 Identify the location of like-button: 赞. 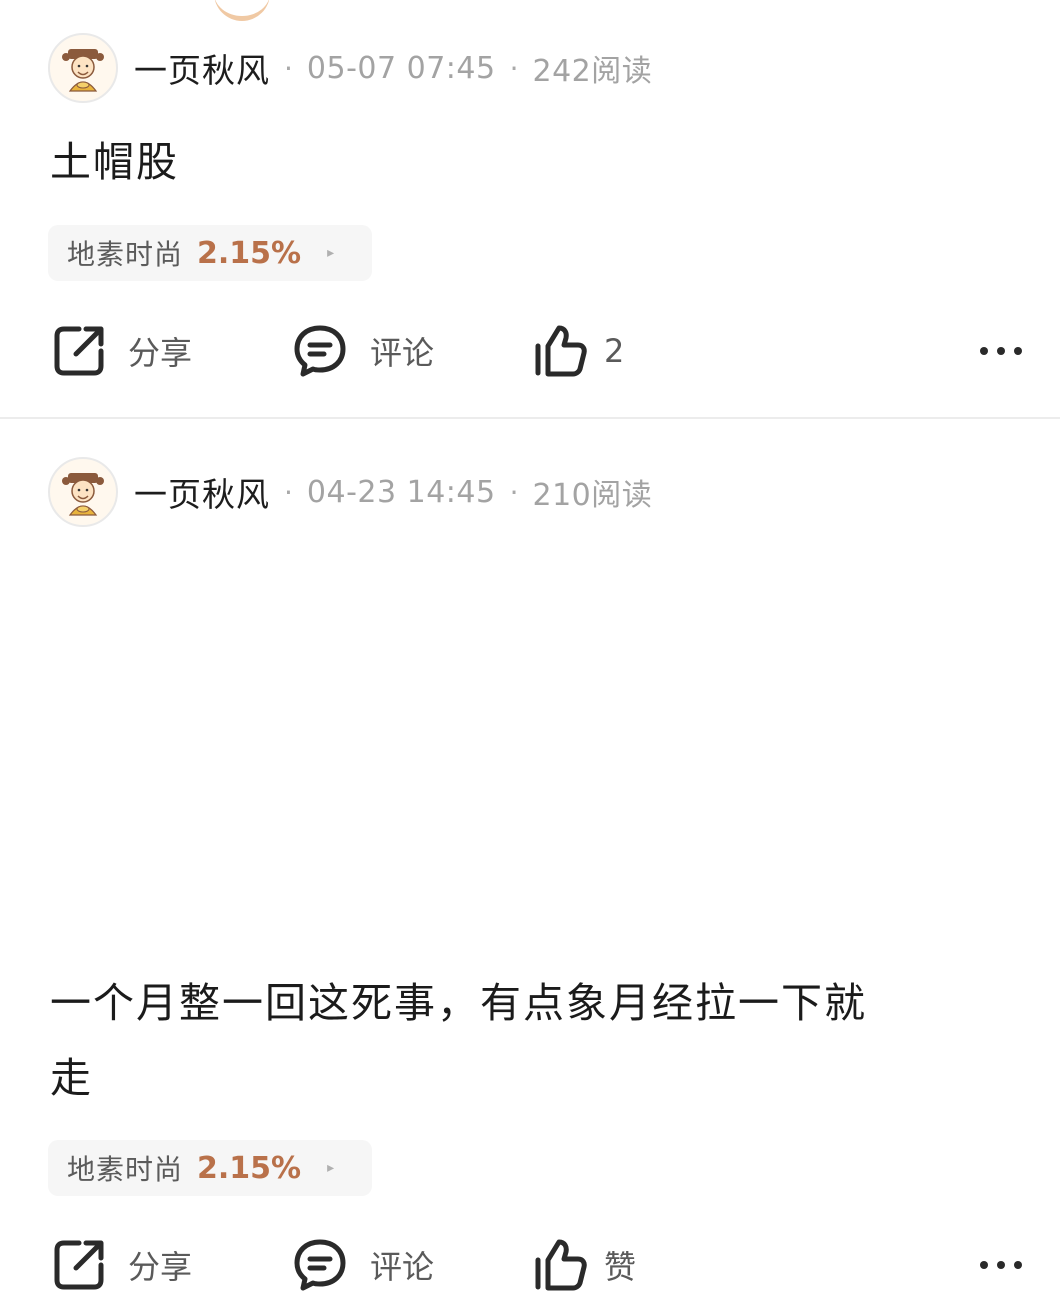
(584, 1265).